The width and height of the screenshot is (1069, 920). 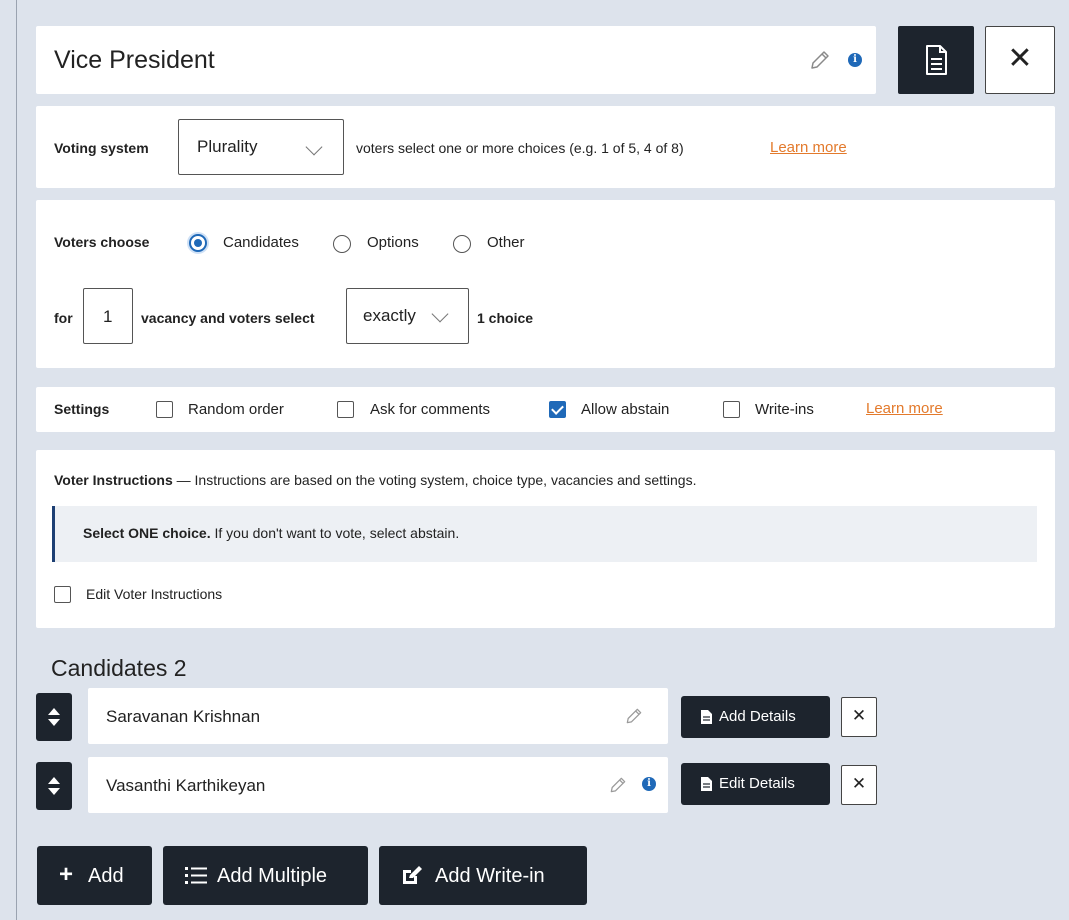 What do you see at coordinates (106, 876) in the screenshot?
I see `add-label: Add` at bounding box center [106, 876].